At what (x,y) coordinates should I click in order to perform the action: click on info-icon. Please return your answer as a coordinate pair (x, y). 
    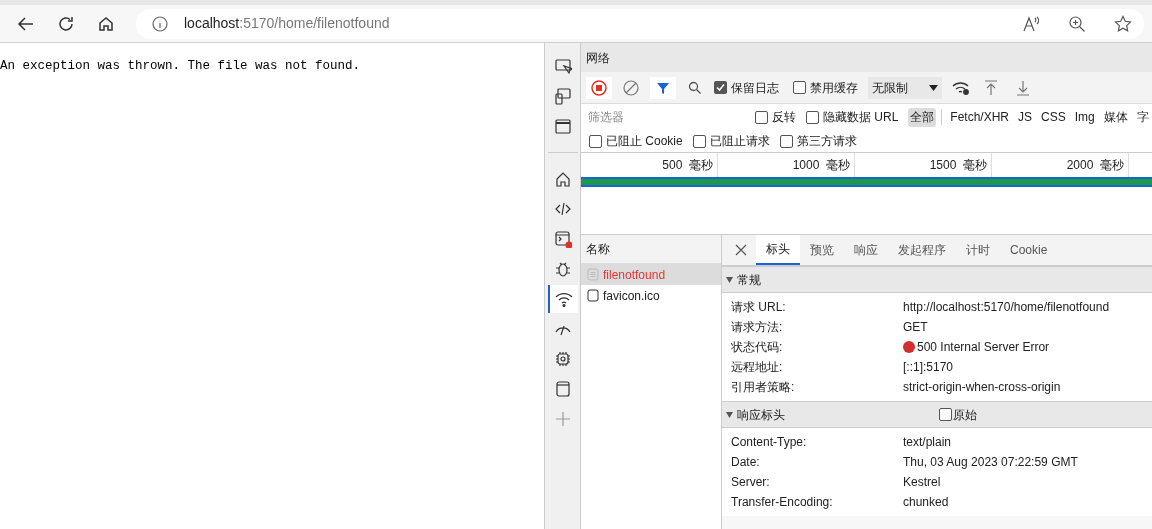
    Looking at the image, I should click on (160, 23).